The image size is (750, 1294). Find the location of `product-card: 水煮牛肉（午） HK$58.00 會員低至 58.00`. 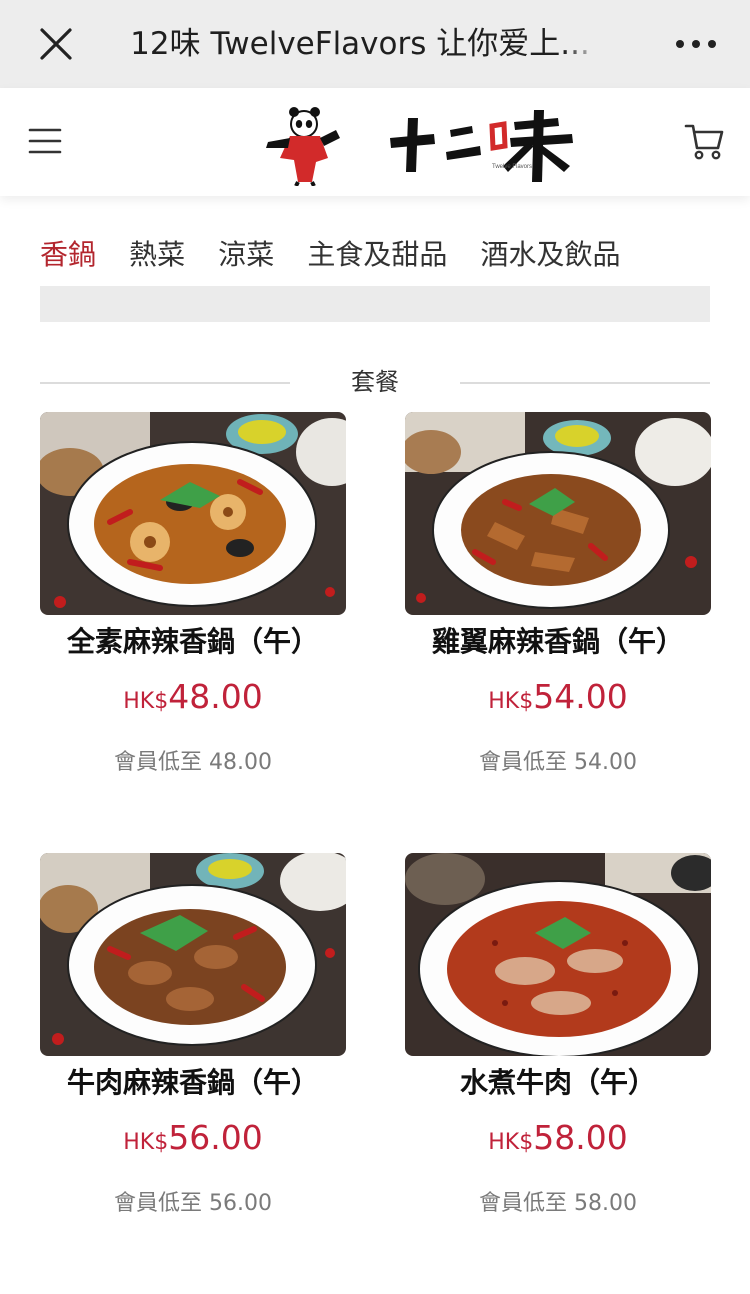

product-card: 水煮牛肉（午） HK$58.00 會員低至 58.00 is located at coordinates (558, 1063).